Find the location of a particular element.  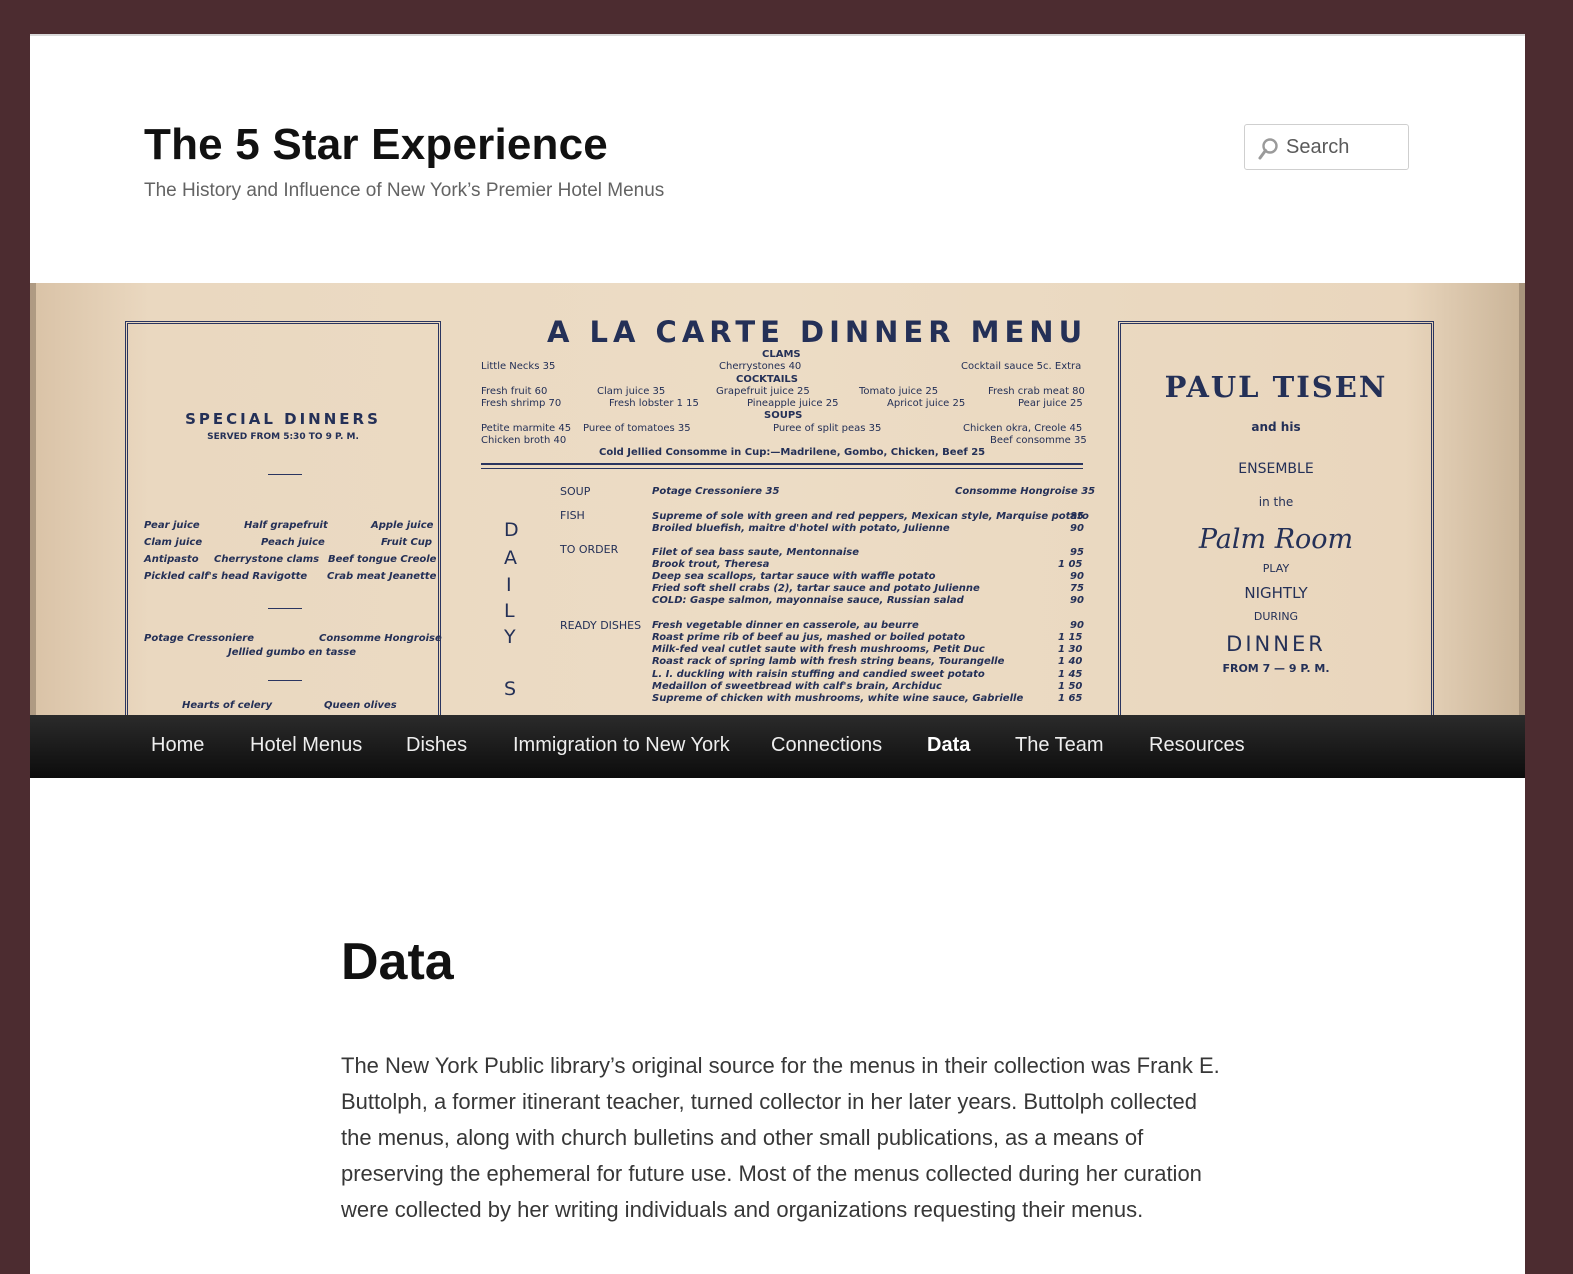

menu-item: Crab meat Jeanette is located at coordinates (382, 576).